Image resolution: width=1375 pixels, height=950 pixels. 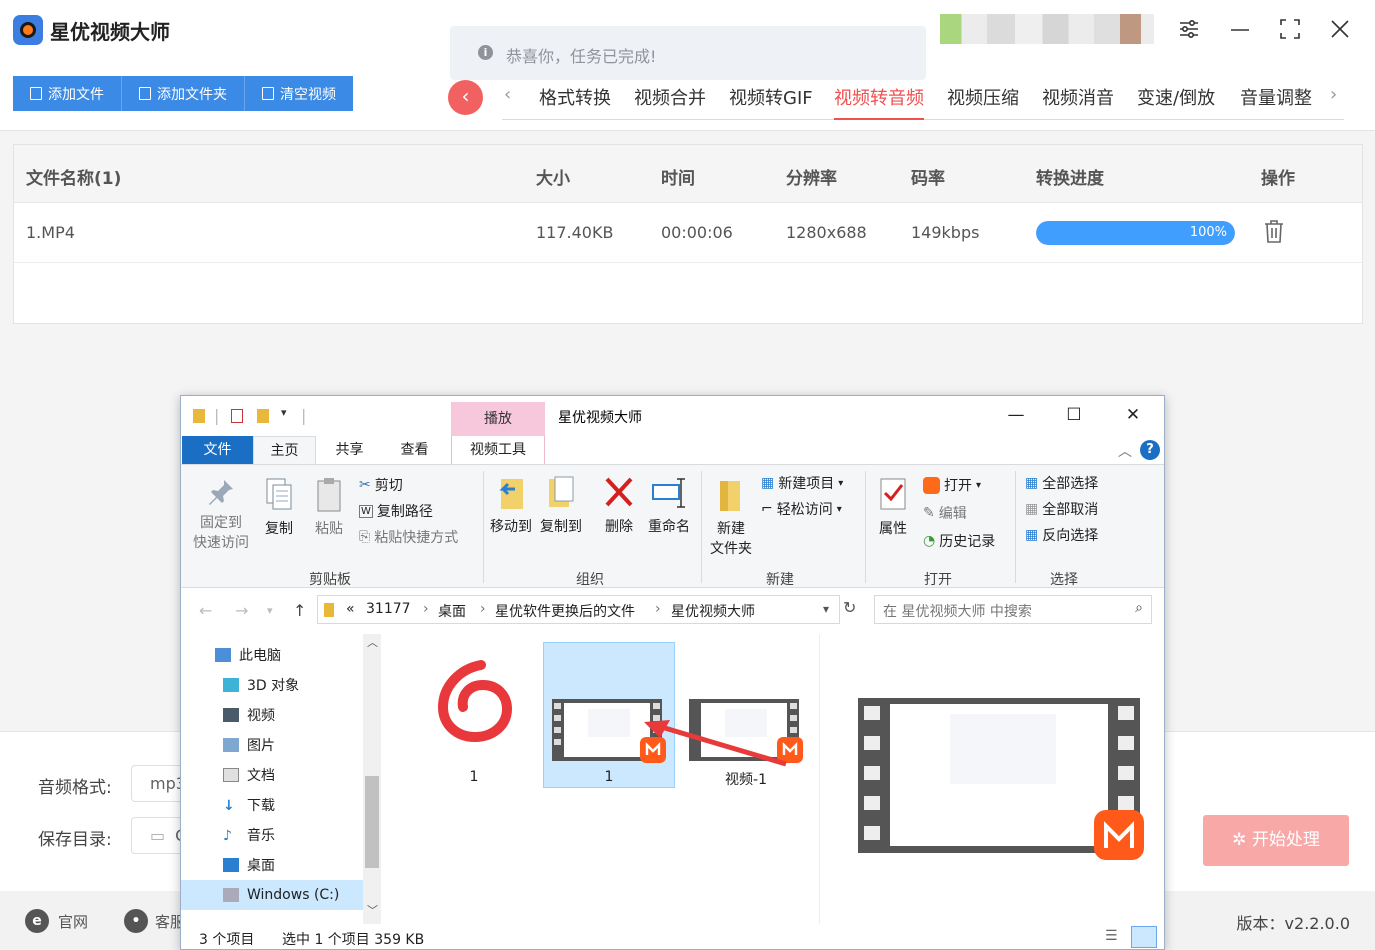 What do you see at coordinates (1133, 415) in the screenshot?
I see `close-icon: ✕` at bounding box center [1133, 415].